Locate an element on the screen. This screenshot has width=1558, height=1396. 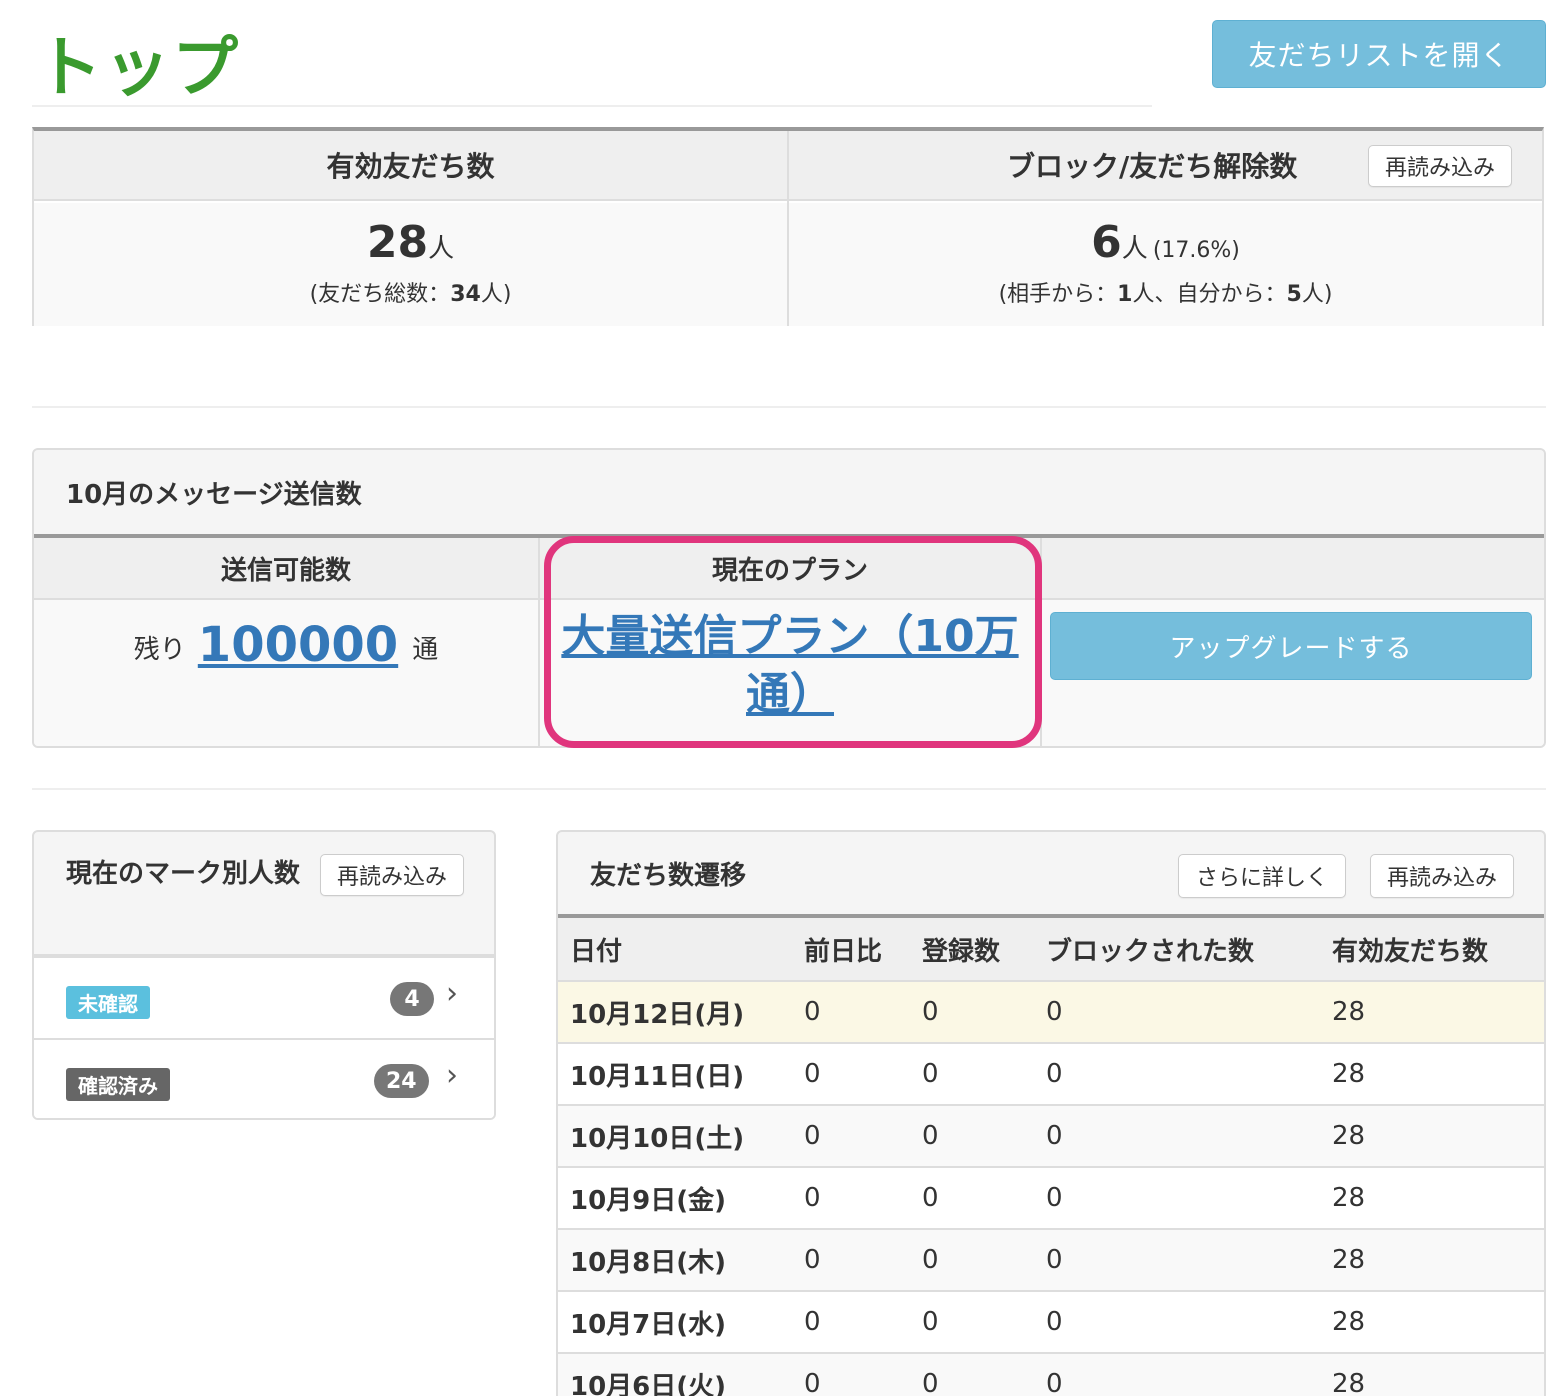
more-details-button: さらに詳しく is located at coordinates (1262, 876).